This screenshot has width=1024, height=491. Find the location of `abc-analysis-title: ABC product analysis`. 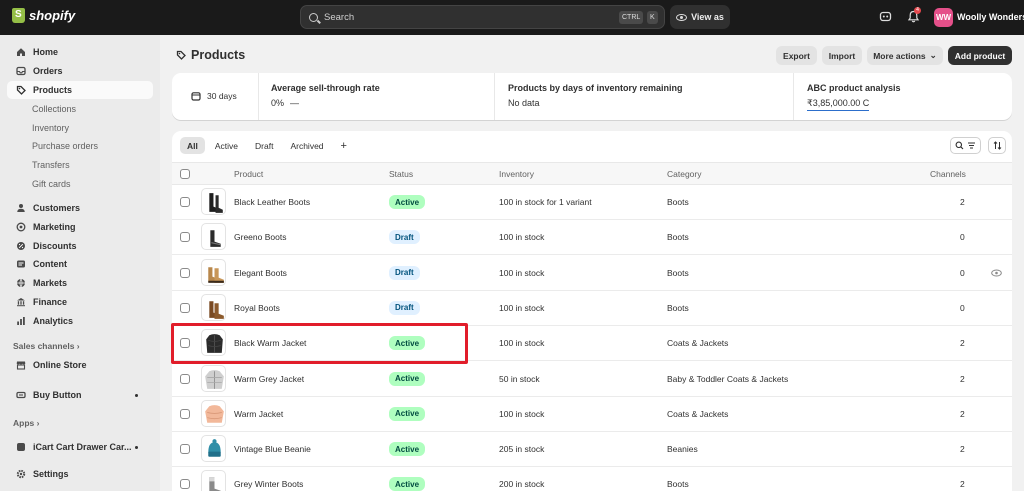

abc-analysis-title: ABC product analysis is located at coordinates (854, 88).